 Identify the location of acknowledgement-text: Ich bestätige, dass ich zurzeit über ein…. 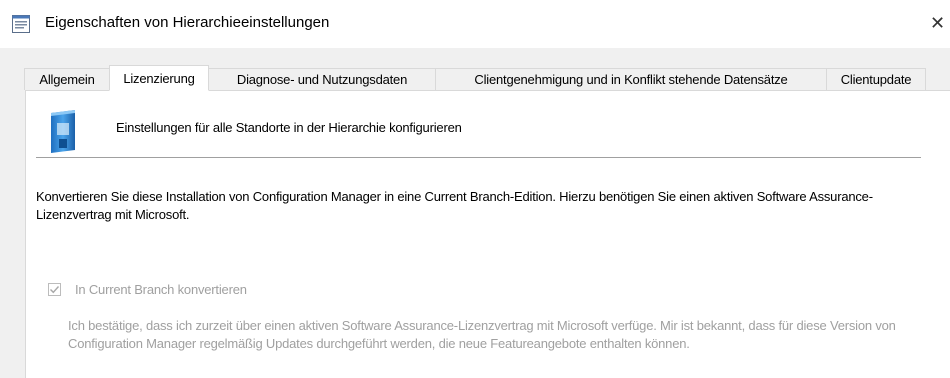
(482, 334).